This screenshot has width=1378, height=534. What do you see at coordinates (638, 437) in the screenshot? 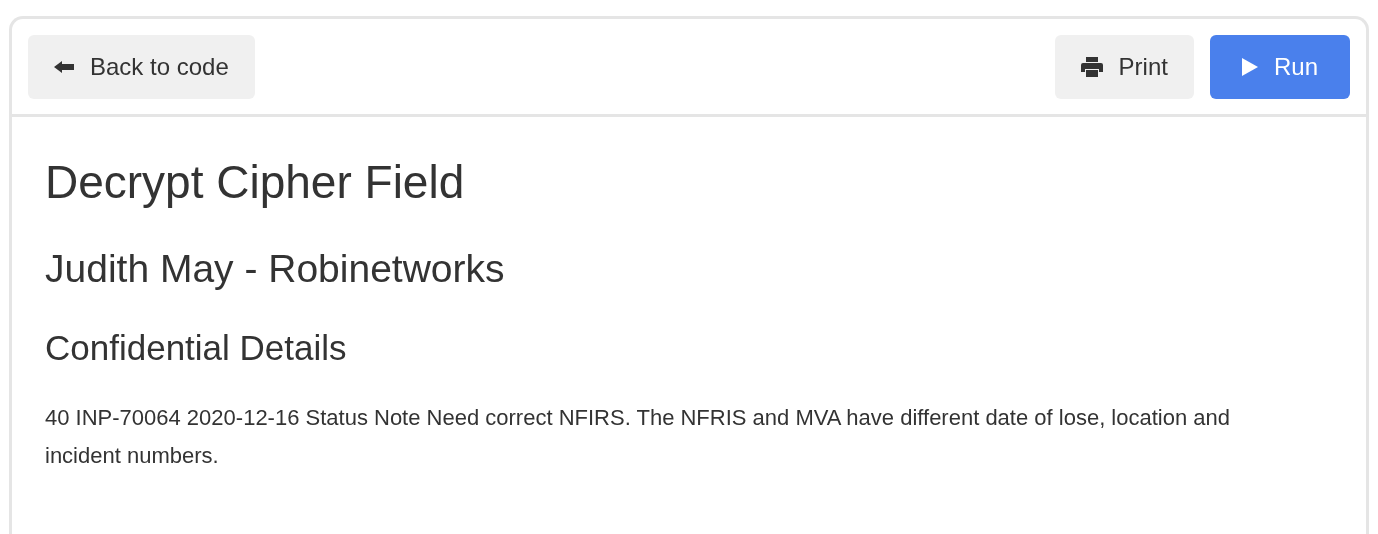
I see `details-paragraph: 40 INP-70064 2020-12-16 Status Note Need correct NFIRS. The NFRIS and MVA have different date of lose, location and incident numbers.` at bounding box center [638, 437].